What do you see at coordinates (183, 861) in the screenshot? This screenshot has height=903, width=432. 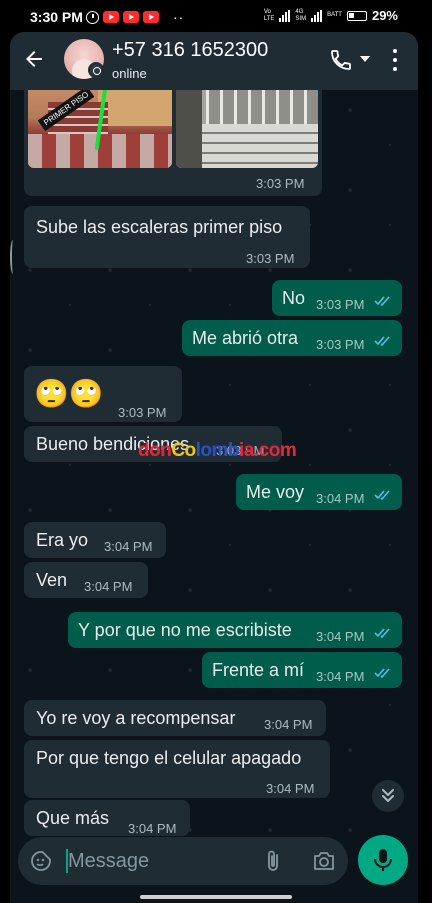 I see `message-composer: Message` at bounding box center [183, 861].